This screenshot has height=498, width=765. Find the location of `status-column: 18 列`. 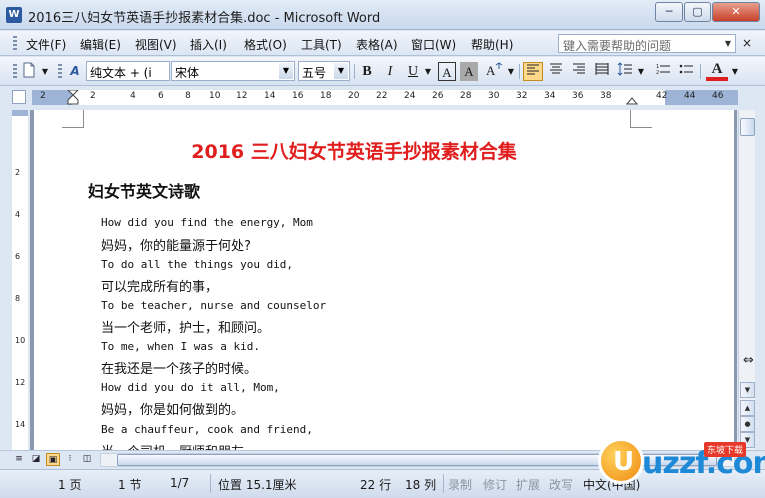

status-column: 18 列 is located at coordinates (421, 485).